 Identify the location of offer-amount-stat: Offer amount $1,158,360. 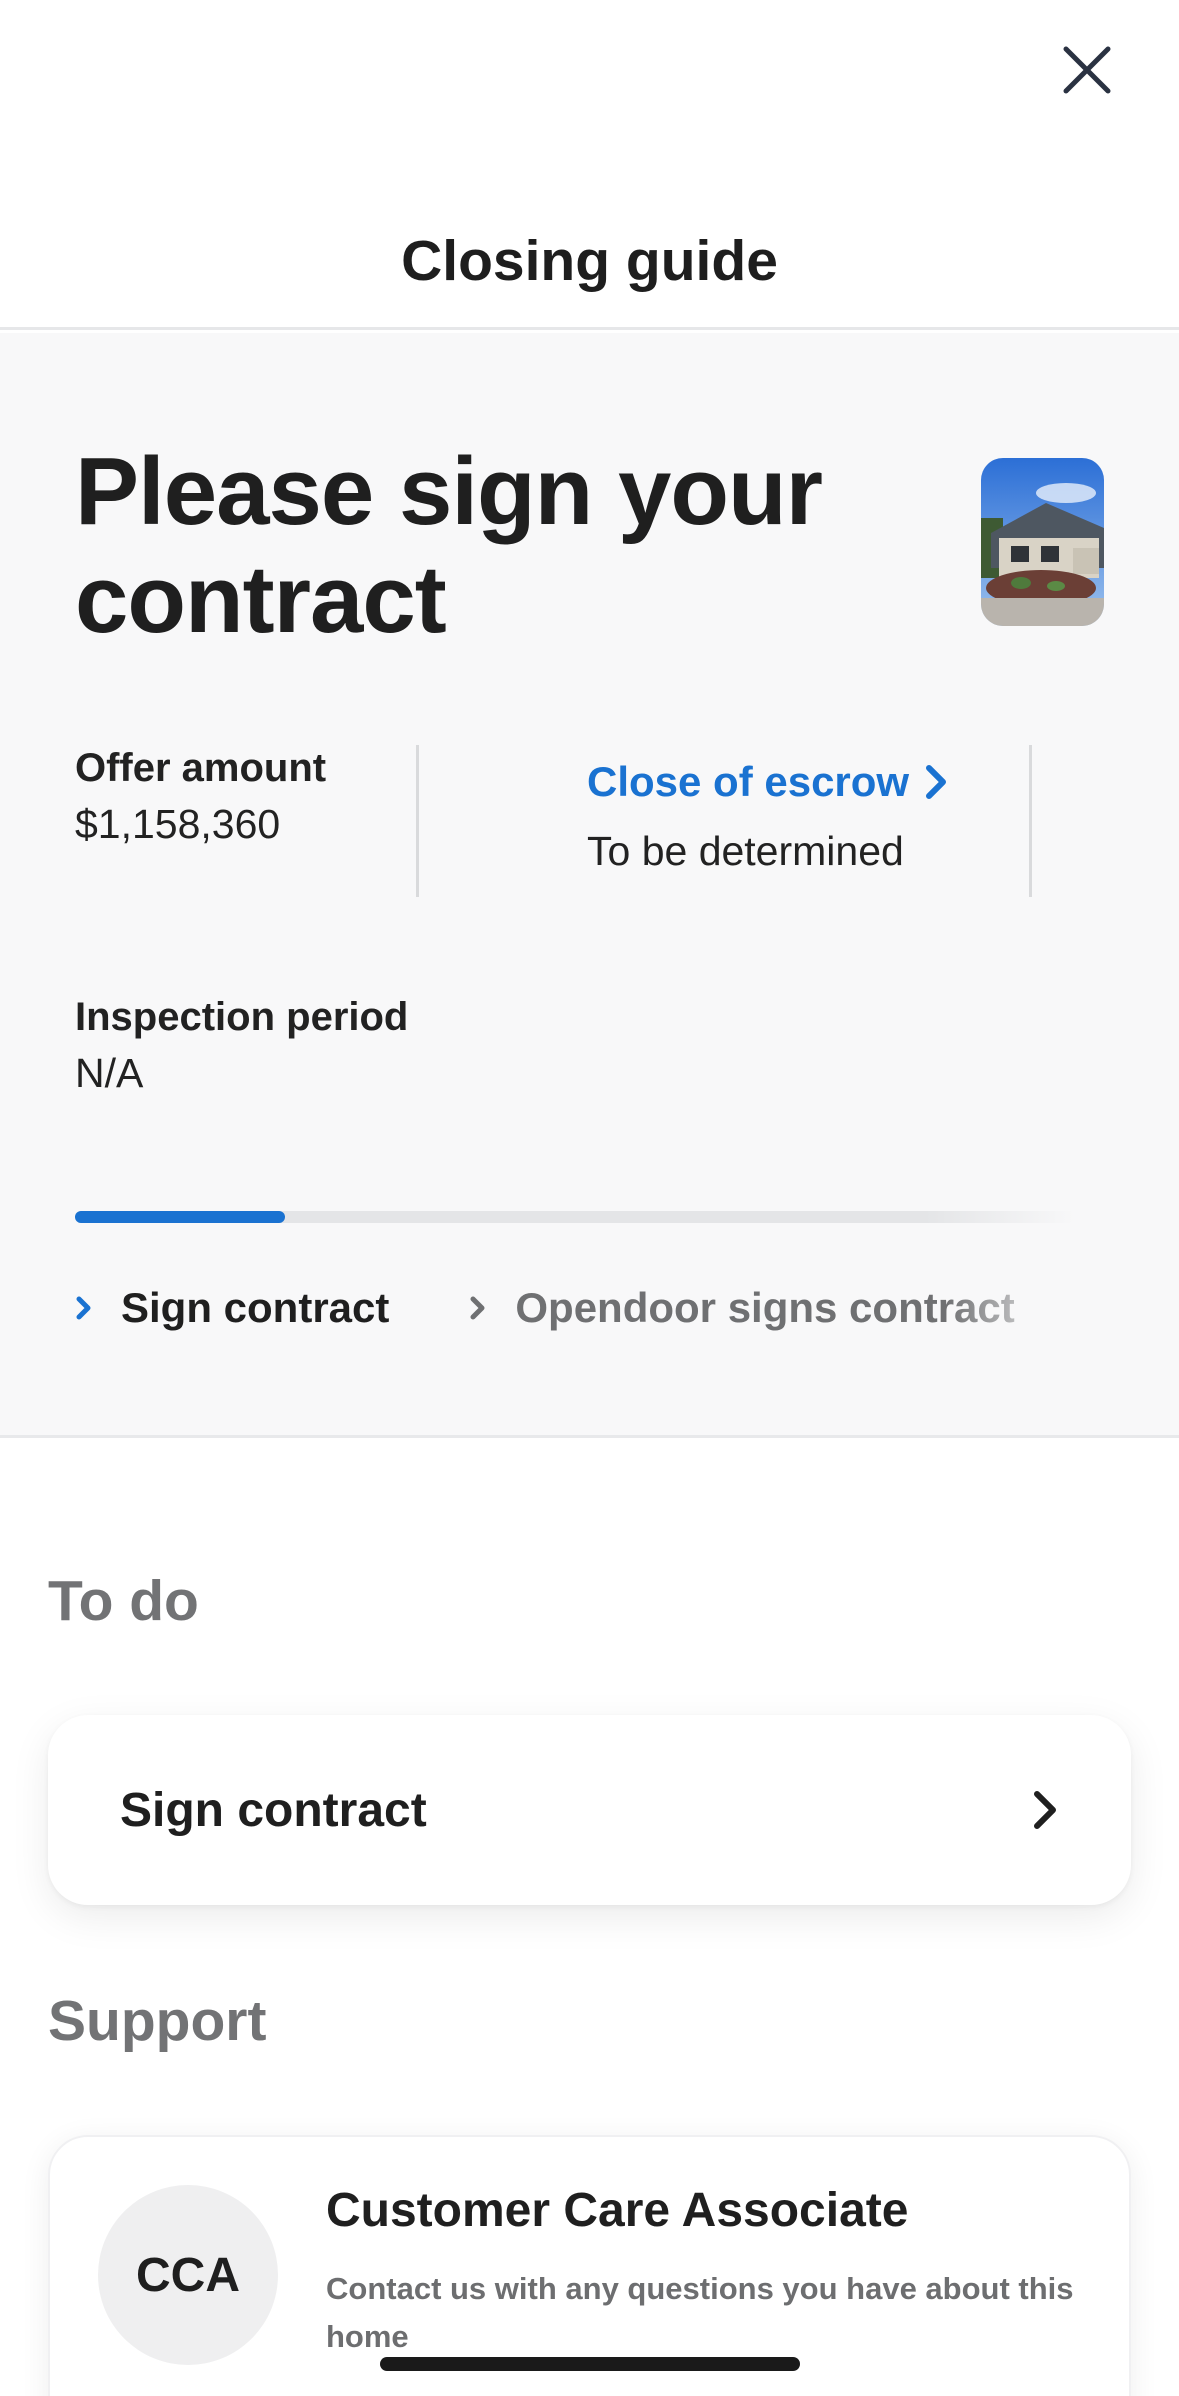
(200, 797).